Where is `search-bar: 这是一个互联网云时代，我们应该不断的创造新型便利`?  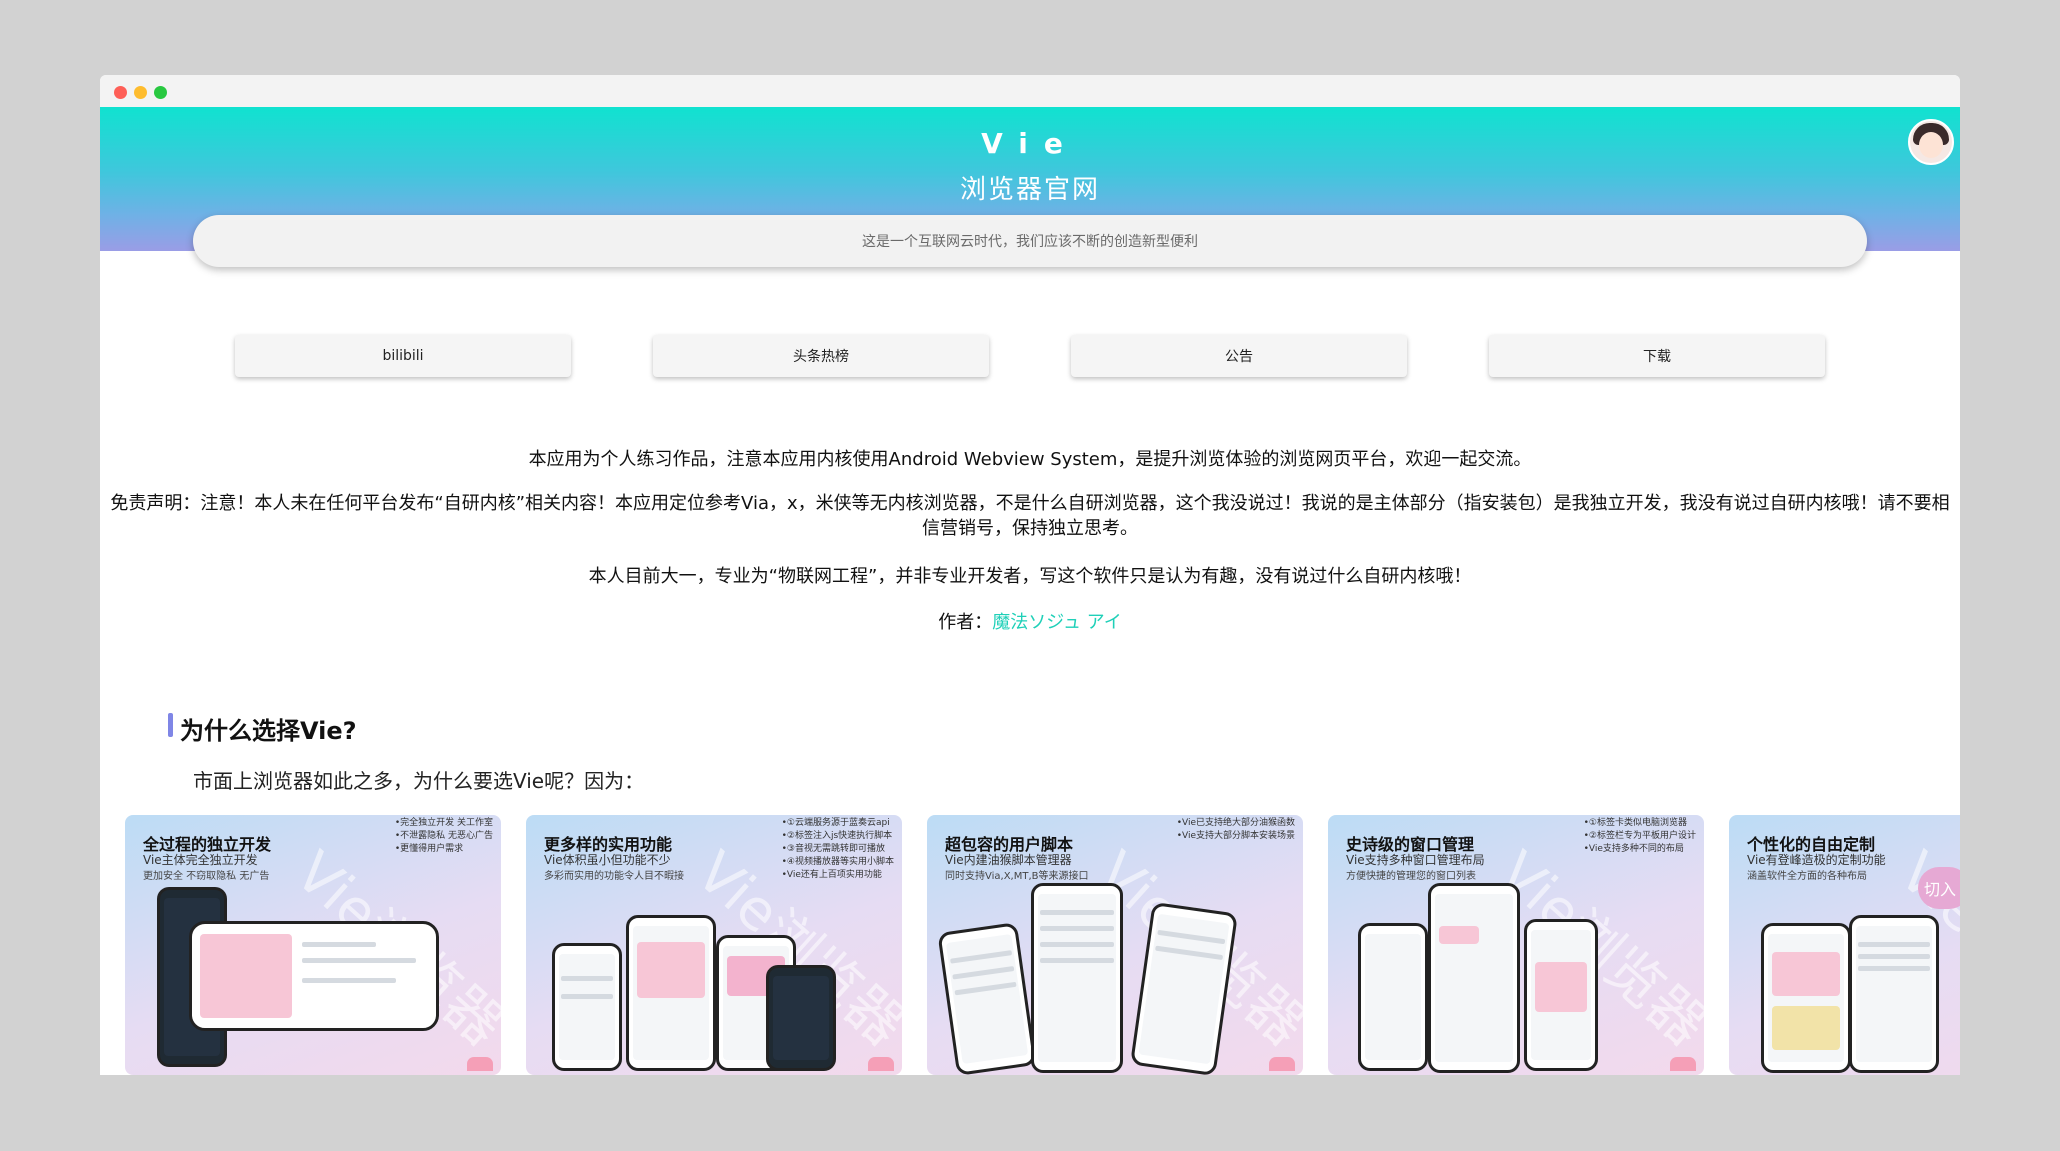
search-bar: 这是一个互联网云时代，我们应该不断的创造新型便利 is located at coordinates (1030, 241).